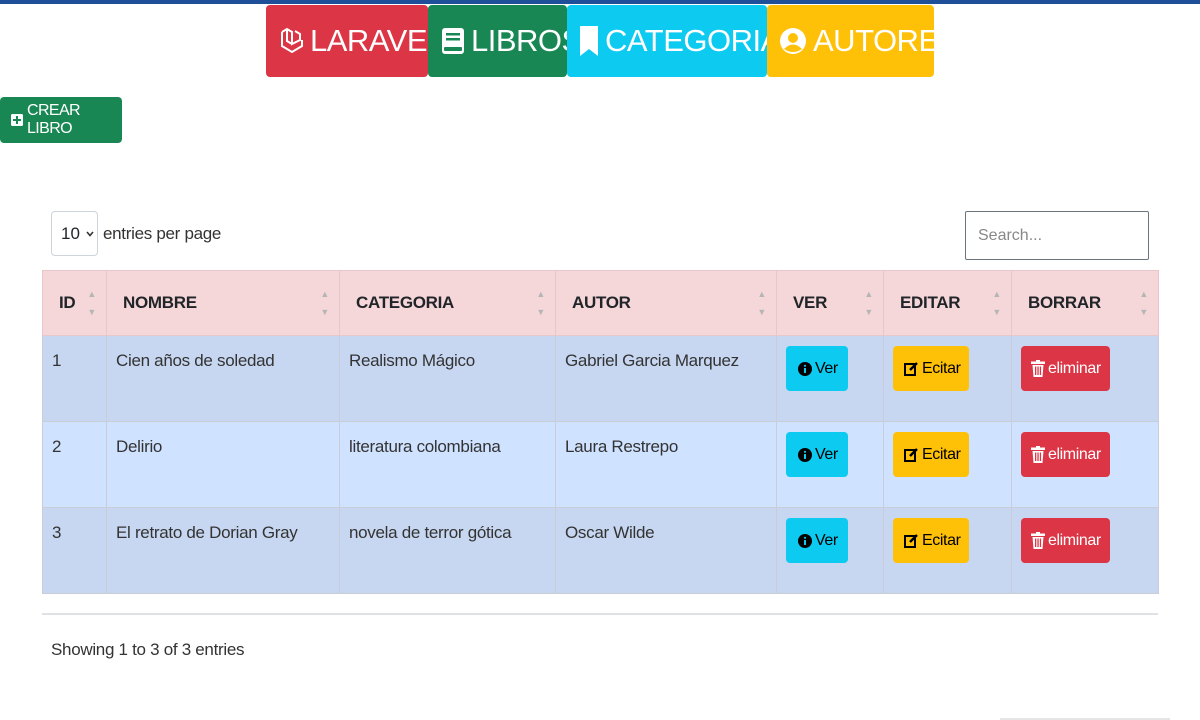  Describe the element at coordinates (74, 464) in the screenshot. I see `cell-id: 2` at that location.